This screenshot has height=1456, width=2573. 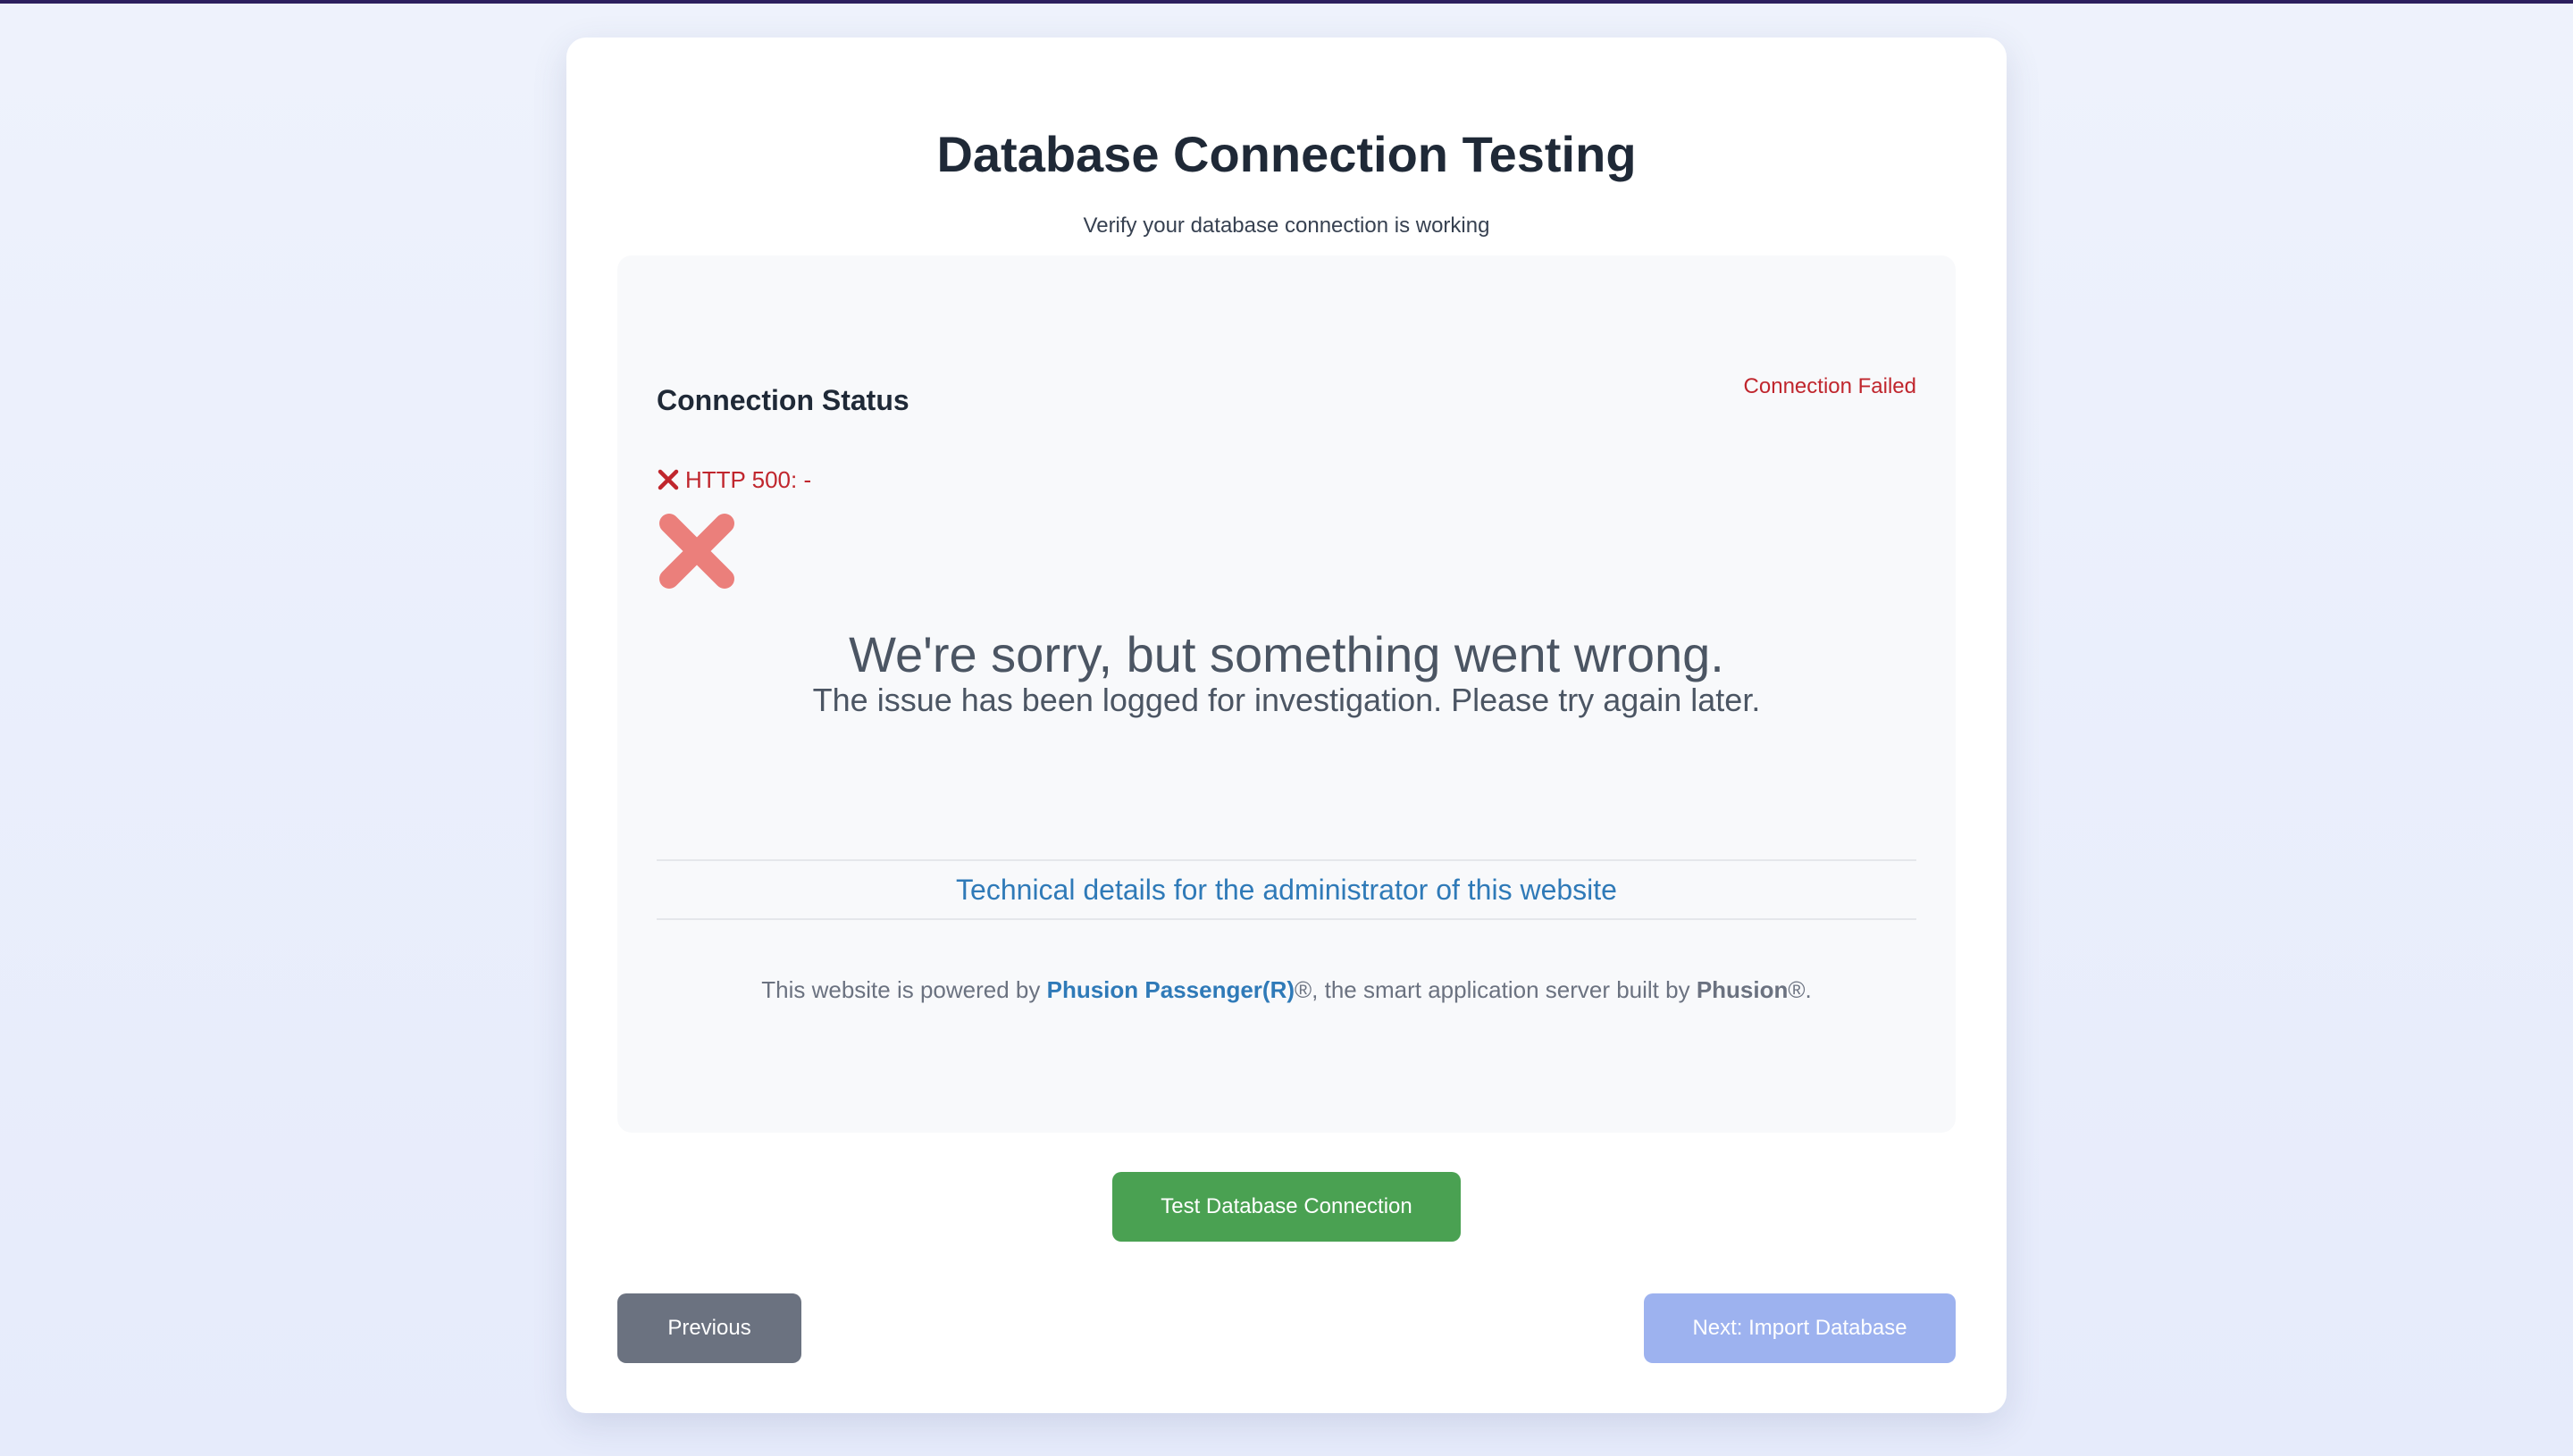 What do you see at coordinates (748, 479) in the screenshot?
I see `http-error-text: HTTP 500: -` at bounding box center [748, 479].